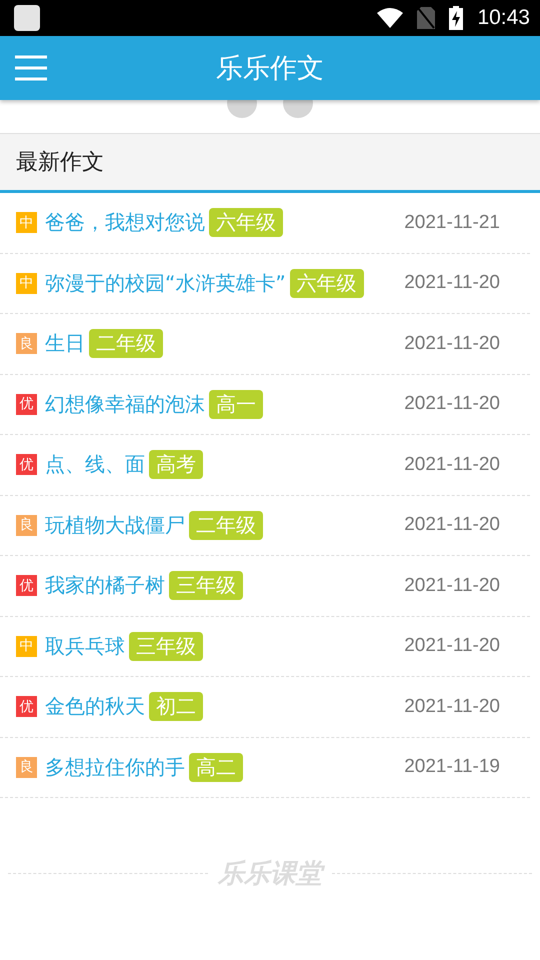 This screenshot has width=540, height=960. What do you see at coordinates (60, 163) in the screenshot?
I see `section-title: 最新作文` at bounding box center [60, 163].